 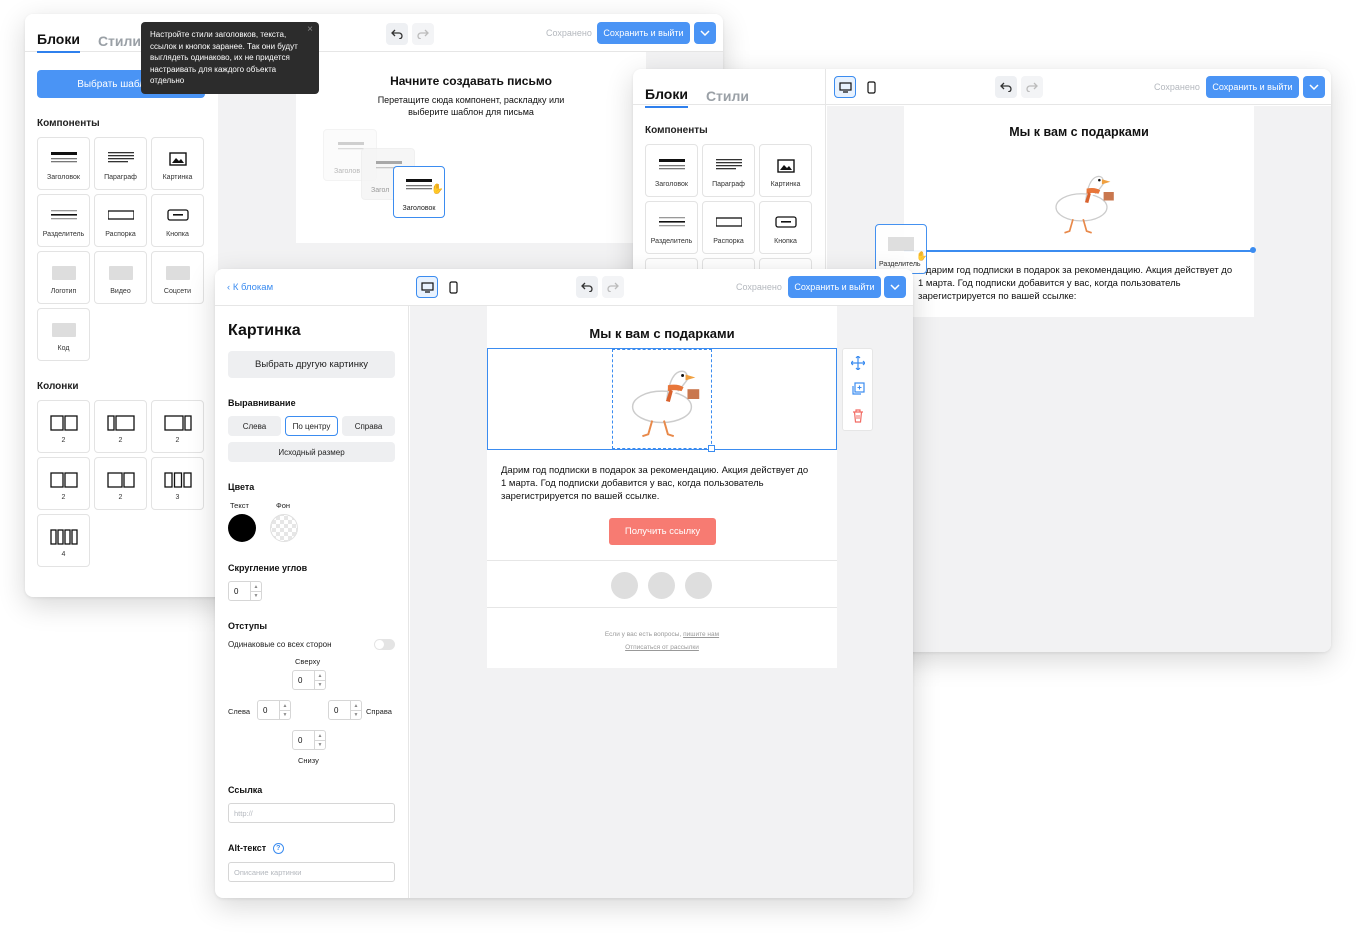 I want to click on image-block-selected, so click(x=662, y=400).